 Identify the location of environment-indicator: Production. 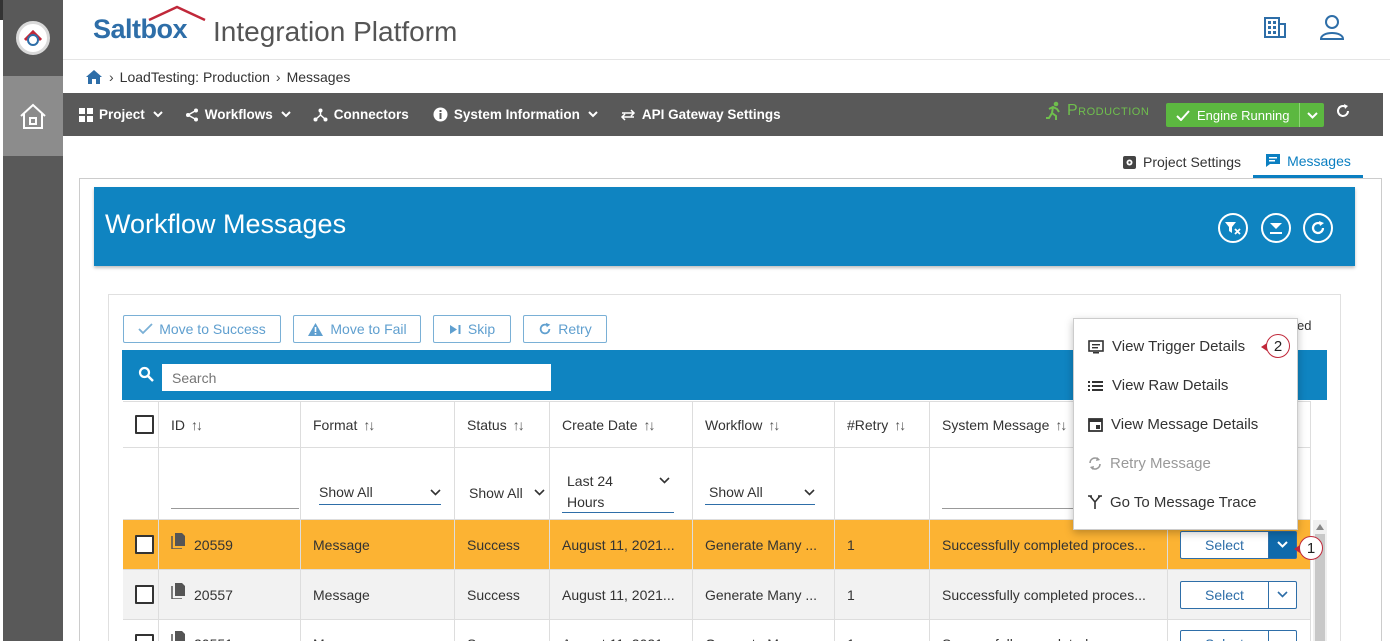
(1097, 111).